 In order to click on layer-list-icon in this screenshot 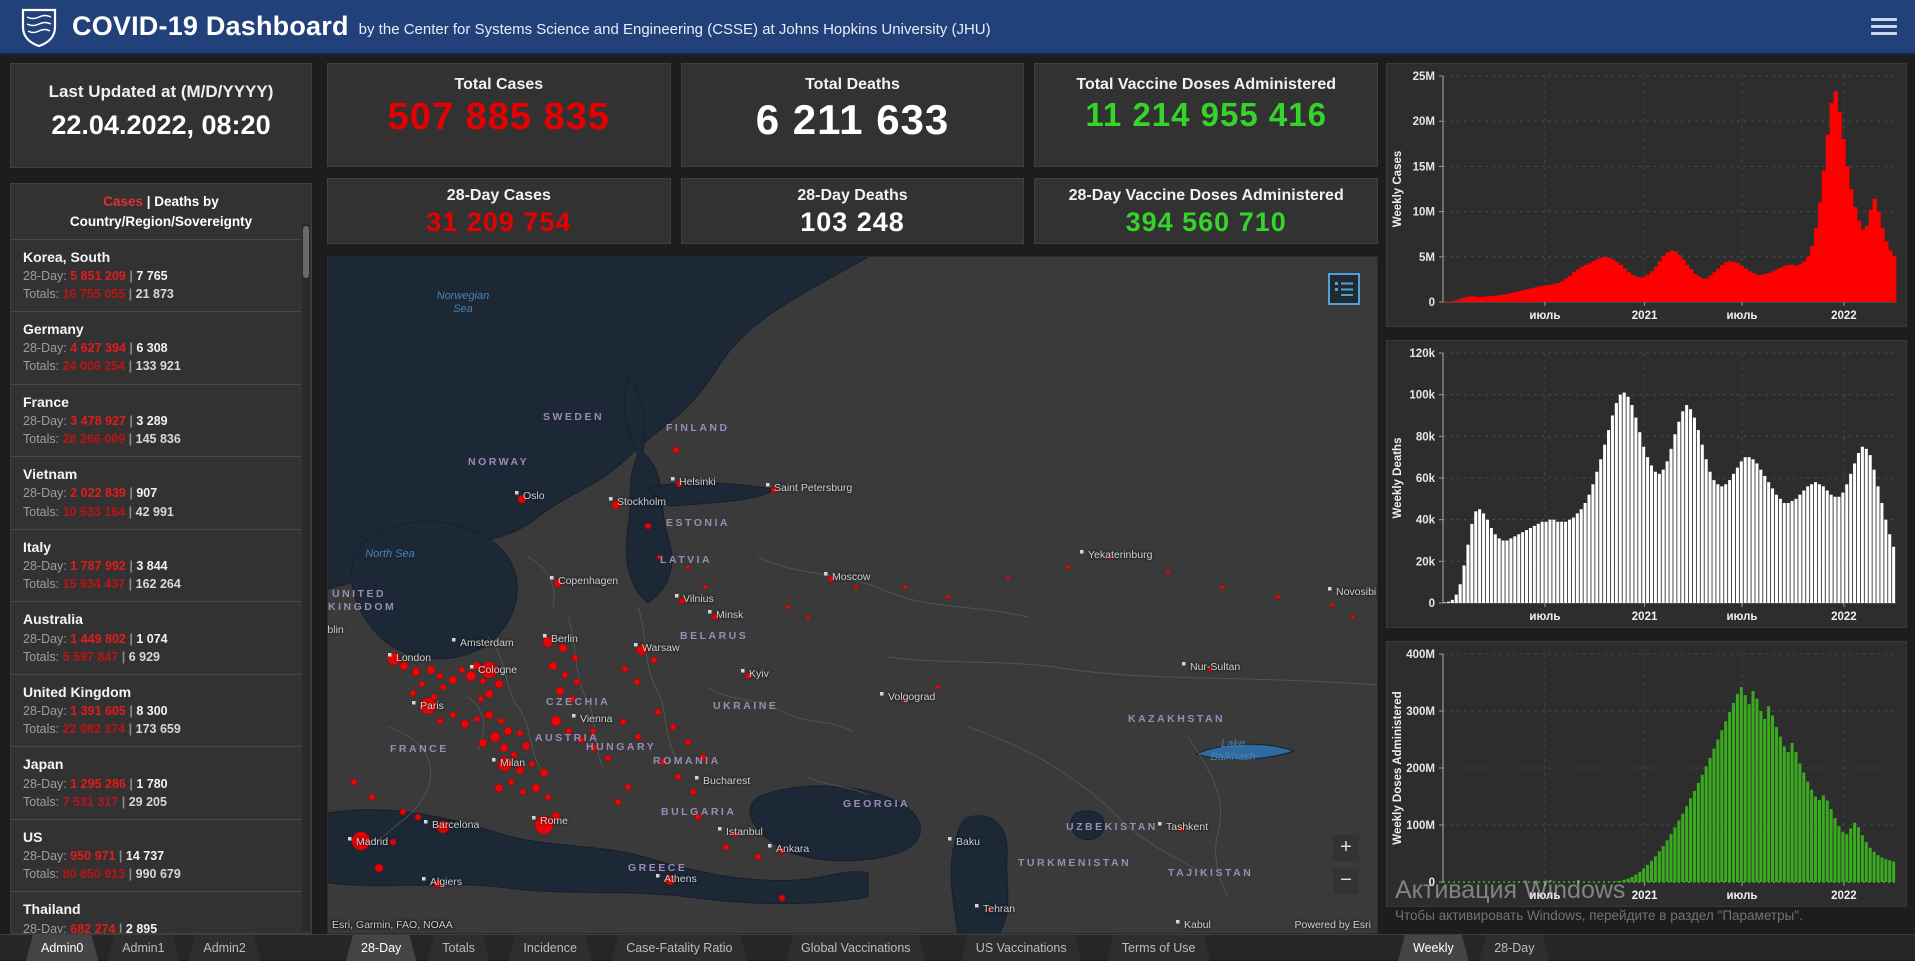, I will do `click(1344, 289)`.